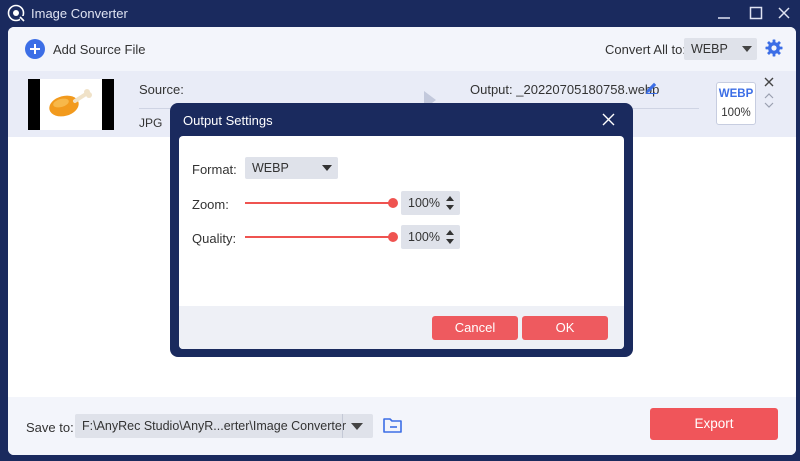 Image resolution: width=800 pixels, height=461 pixels. I want to click on badge-zoom: 100%, so click(736, 113).